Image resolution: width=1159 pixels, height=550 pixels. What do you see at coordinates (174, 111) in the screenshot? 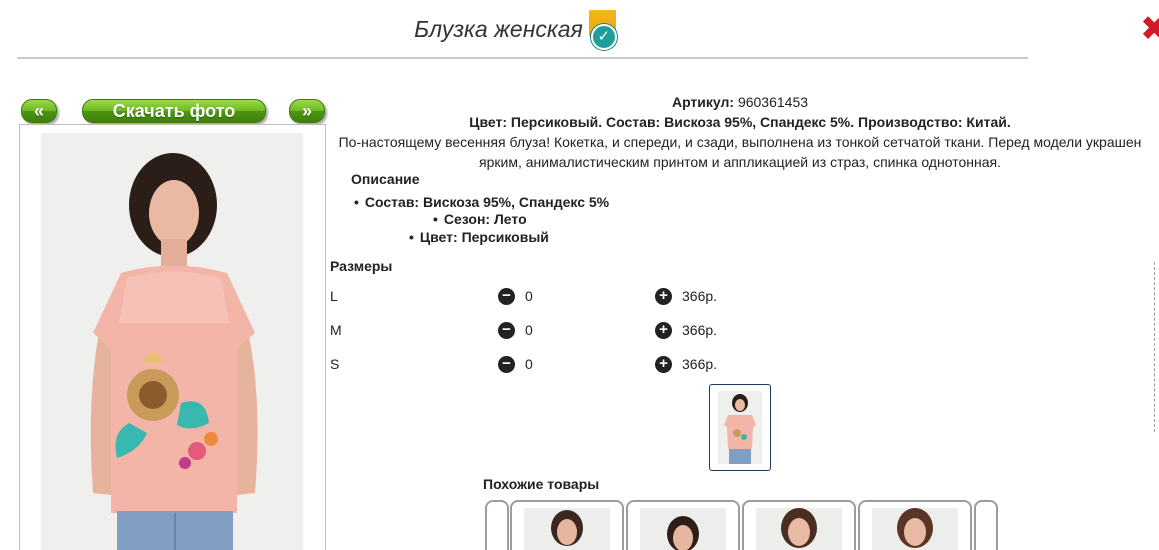
I see `download-photo-button: Скачать фото` at bounding box center [174, 111].